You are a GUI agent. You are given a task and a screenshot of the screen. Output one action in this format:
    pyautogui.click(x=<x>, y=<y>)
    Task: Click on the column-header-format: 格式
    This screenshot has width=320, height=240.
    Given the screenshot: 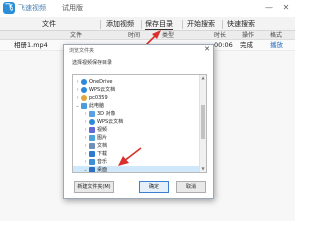 What is the action you would take?
    pyautogui.click(x=276, y=35)
    